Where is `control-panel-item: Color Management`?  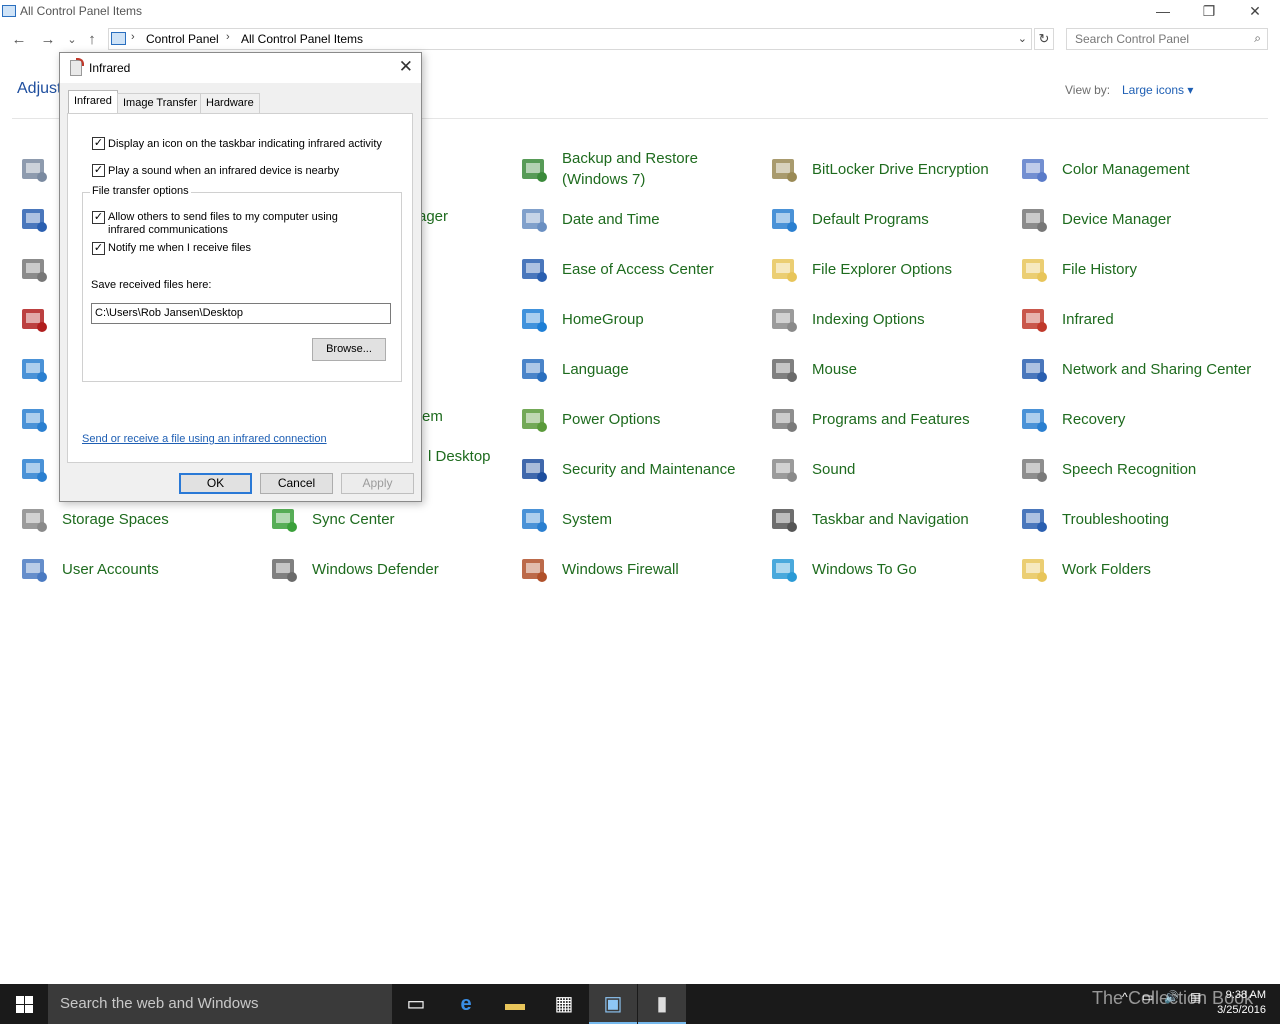
control-panel-item: Color Management is located at coordinates (1140, 169).